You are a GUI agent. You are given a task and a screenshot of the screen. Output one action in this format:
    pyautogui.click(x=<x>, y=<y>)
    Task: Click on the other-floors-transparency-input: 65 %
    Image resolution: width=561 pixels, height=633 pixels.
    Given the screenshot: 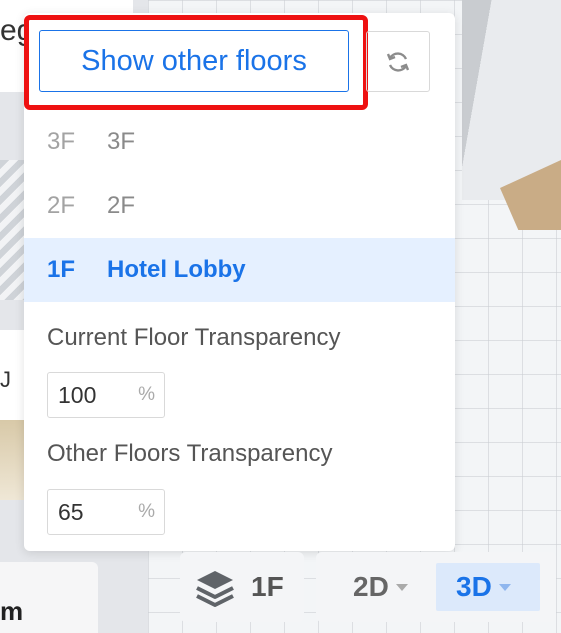 What is the action you would take?
    pyautogui.click(x=106, y=512)
    